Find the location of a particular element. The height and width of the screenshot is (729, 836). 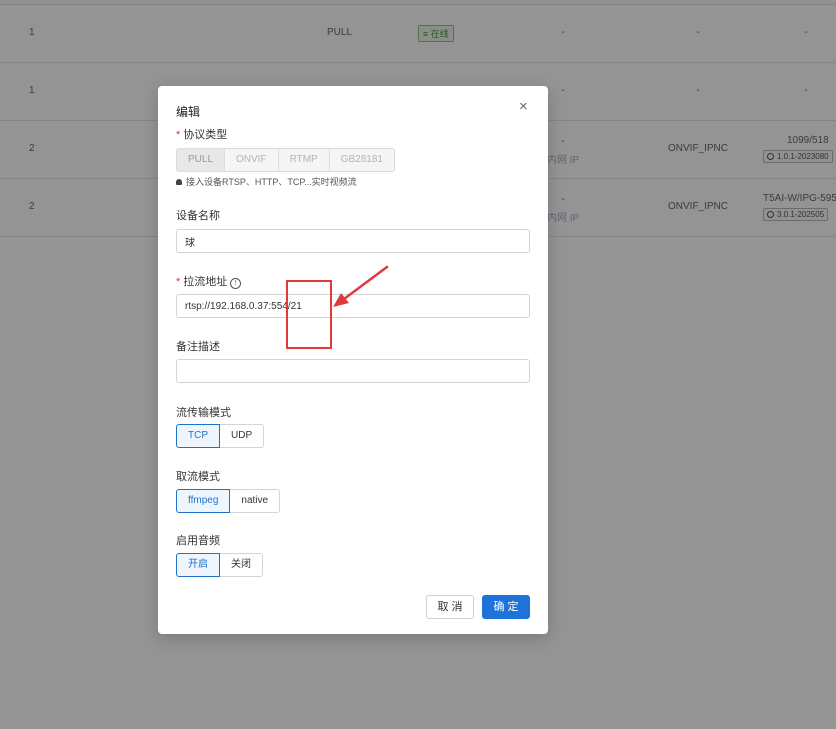

protocol-label: * 协议类型 is located at coordinates (202, 135).